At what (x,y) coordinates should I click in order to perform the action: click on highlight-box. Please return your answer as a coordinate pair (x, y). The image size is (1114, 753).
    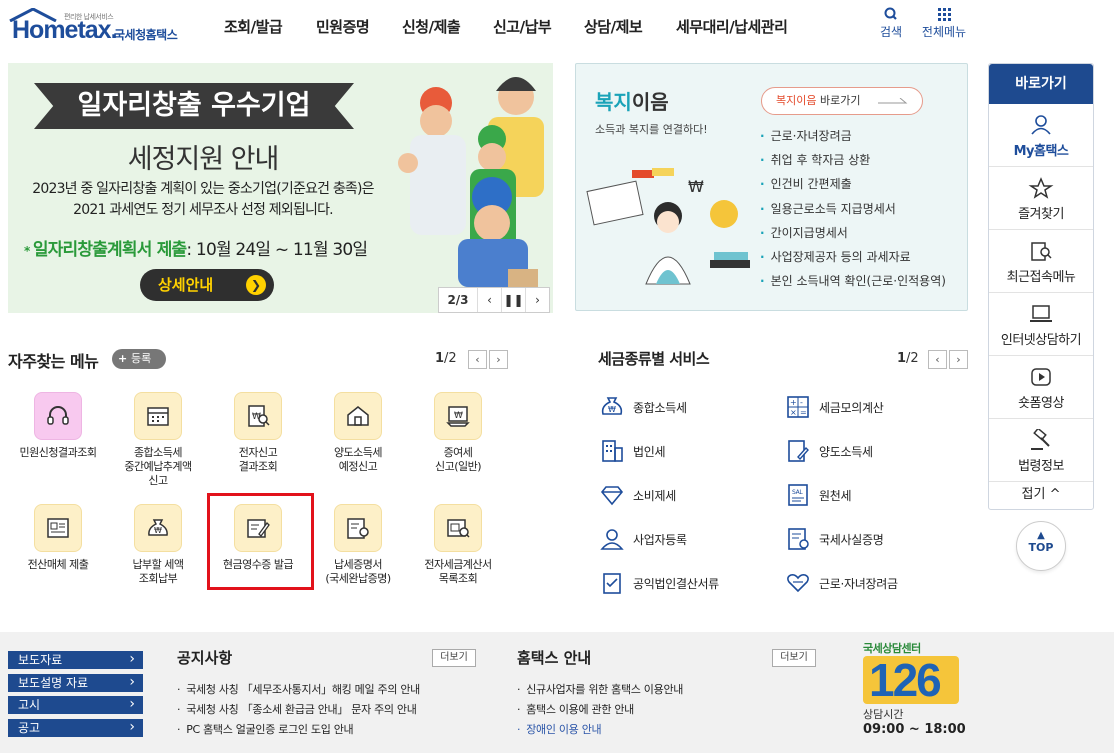
    Looking at the image, I should click on (260, 541).